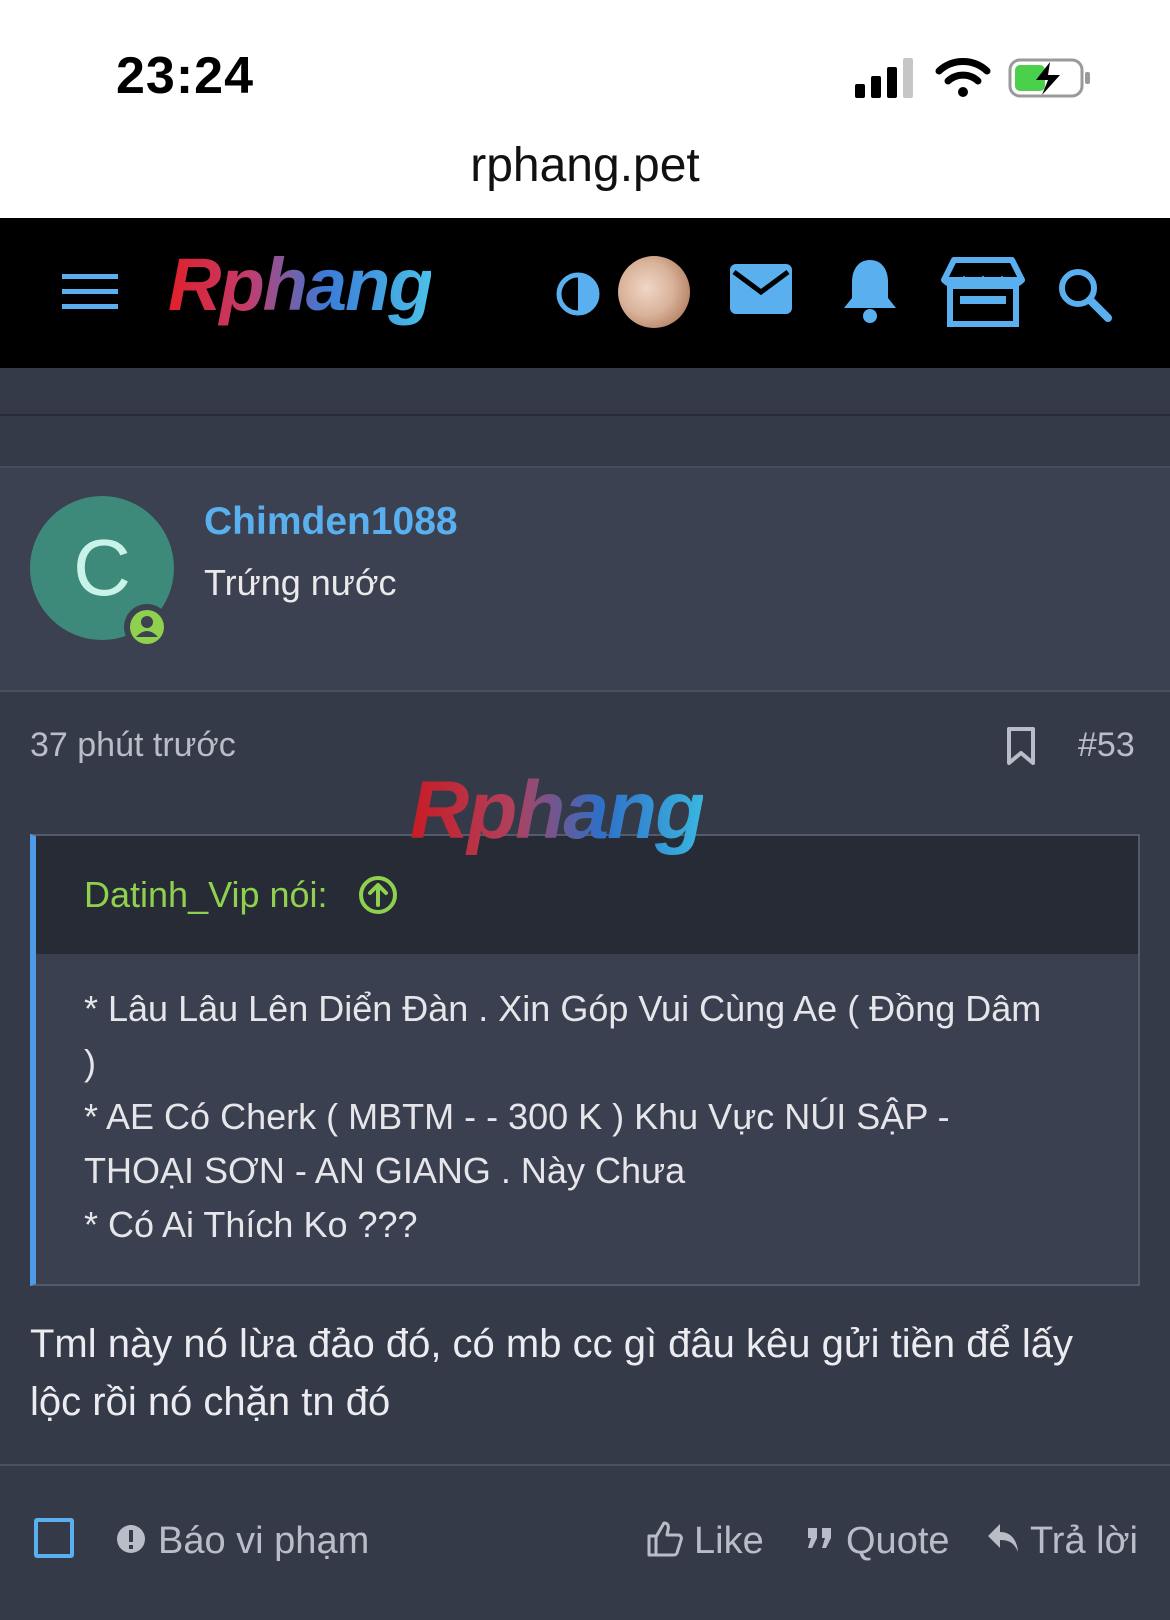 This screenshot has height=1620, width=1170. What do you see at coordinates (131, 1539) in the screenshot?
I see `warning-icon` at bounding box center [131, 1539].